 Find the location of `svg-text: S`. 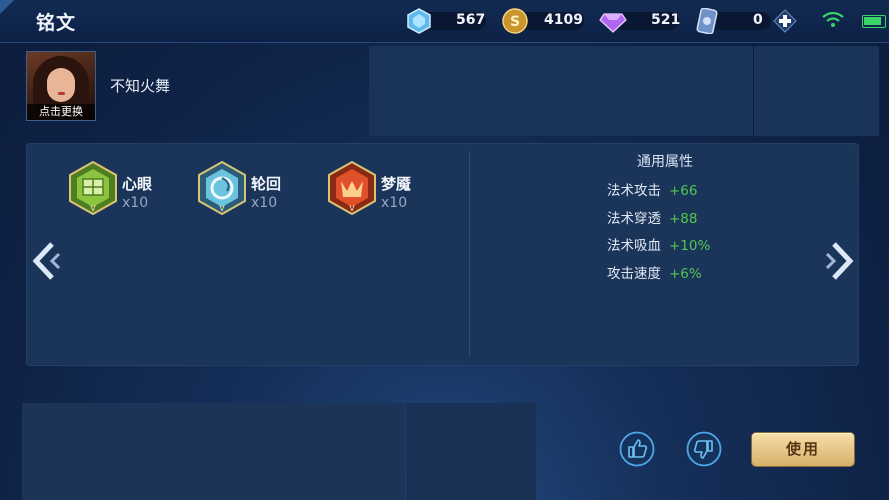

svg-text: S is located at coordinates (515, 22).